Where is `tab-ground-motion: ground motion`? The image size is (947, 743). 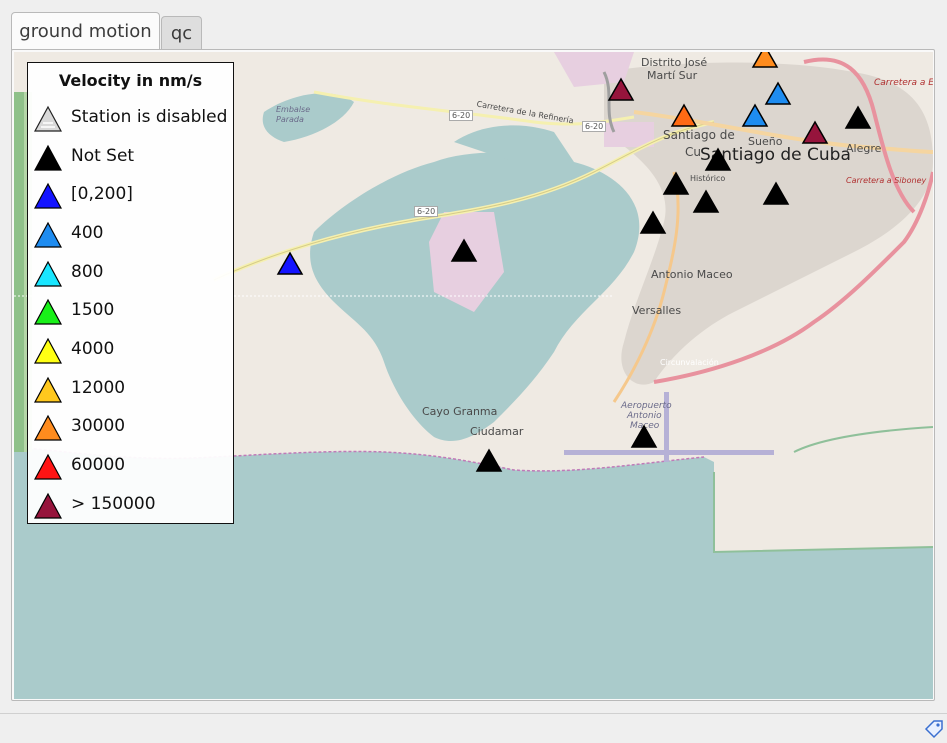 tab-ground-motion: ground motion is located at coordinates (85, 31).